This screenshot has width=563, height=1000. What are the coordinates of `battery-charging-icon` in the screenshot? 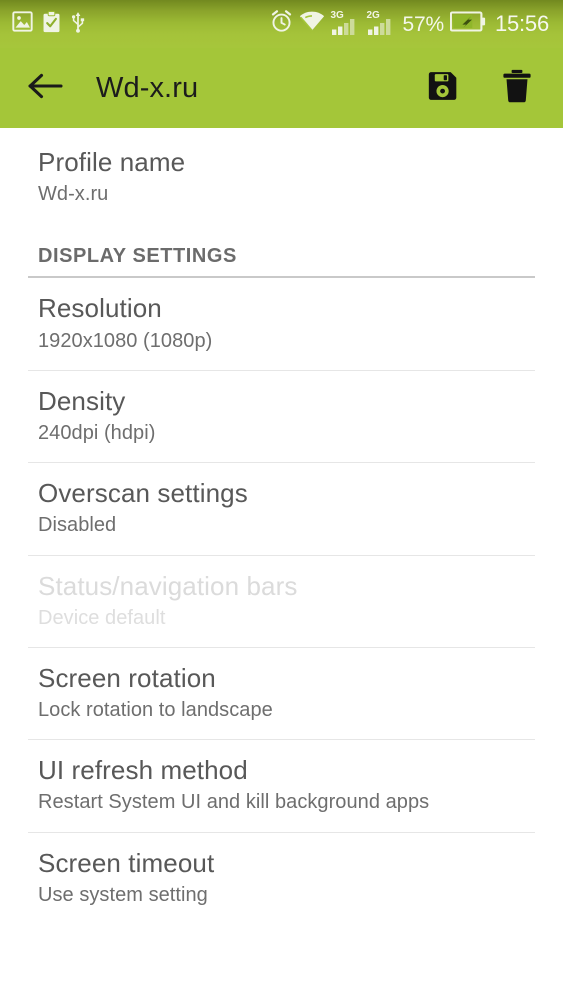 It's located at (467, 24).